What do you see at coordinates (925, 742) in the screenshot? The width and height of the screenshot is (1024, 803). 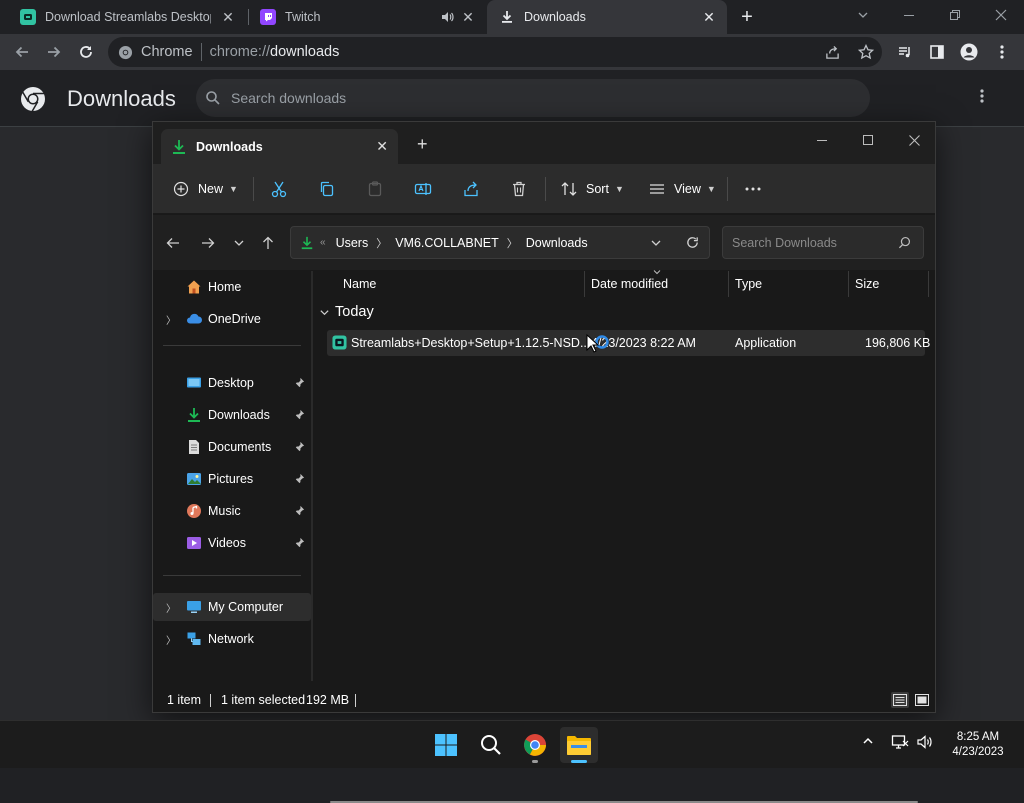 I see `volume-icon` at bounding box center [925, 742].